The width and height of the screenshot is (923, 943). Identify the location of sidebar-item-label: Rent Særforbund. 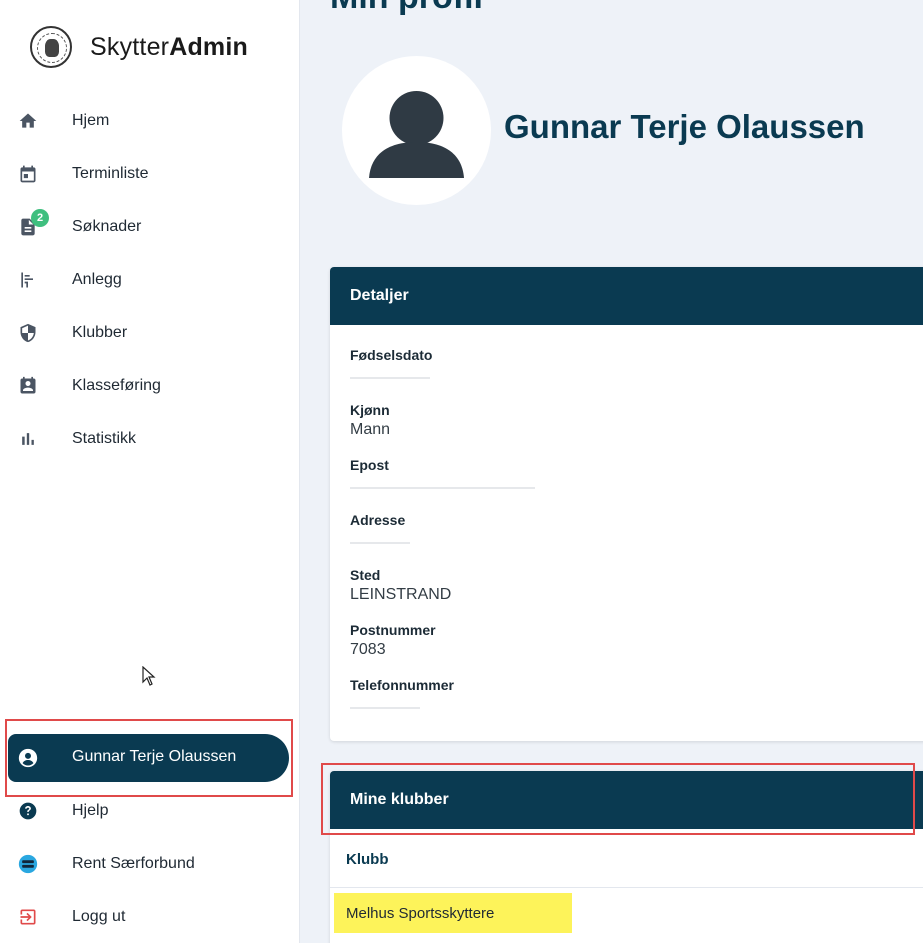
(133, 863).